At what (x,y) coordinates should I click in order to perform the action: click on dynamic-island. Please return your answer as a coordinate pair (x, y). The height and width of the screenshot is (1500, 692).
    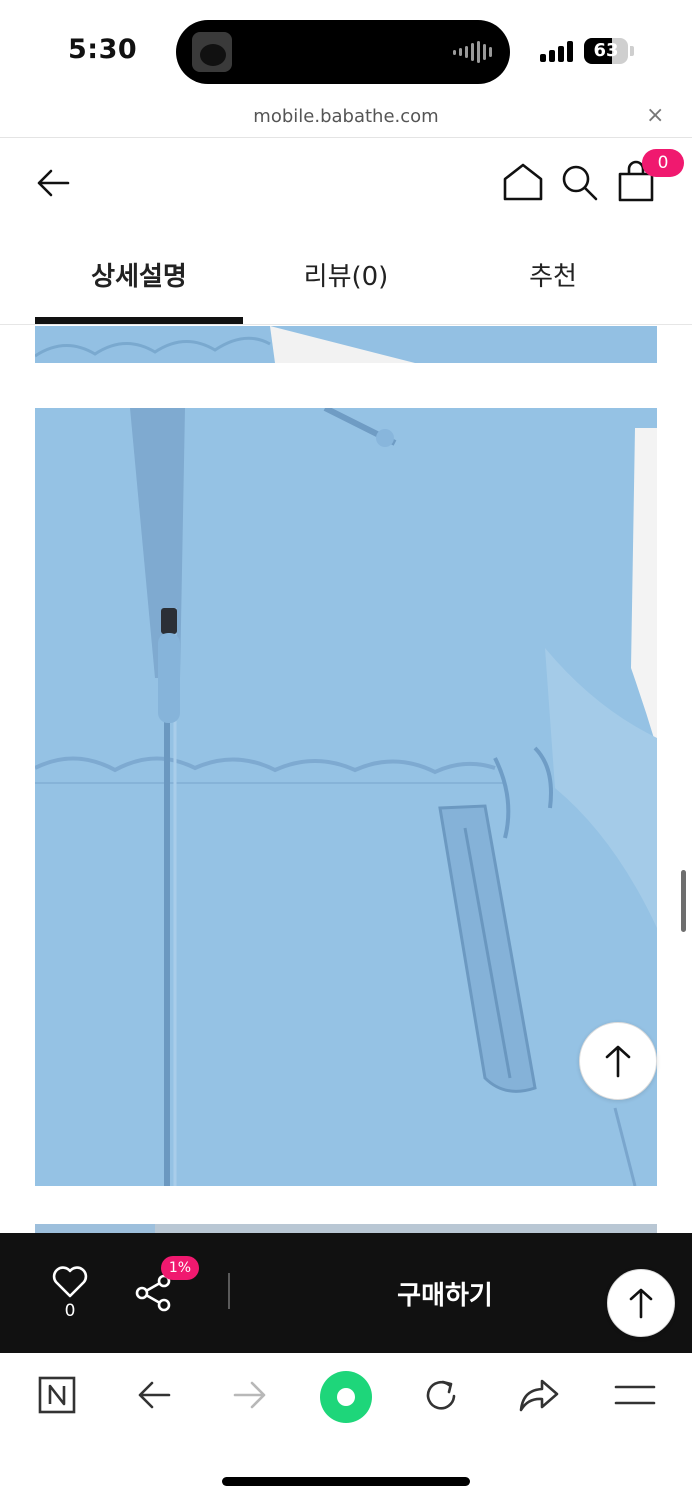
    Looking at the image, I should click on (343, 52).